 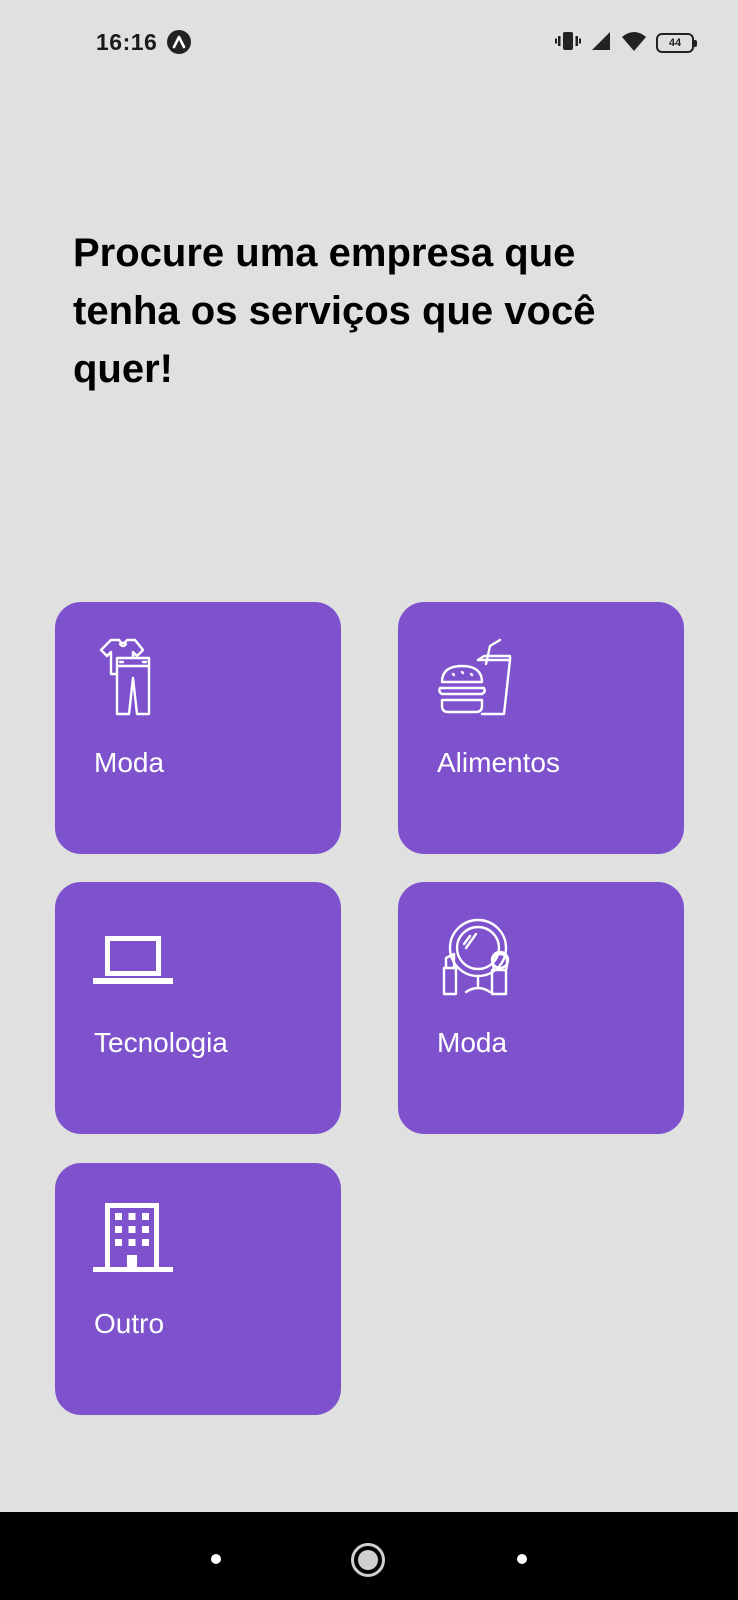 What do you see at coordinates (369, 43) in the screenshot?
I see `status-bar: 16:16 44` at bounding box center [369, 43].